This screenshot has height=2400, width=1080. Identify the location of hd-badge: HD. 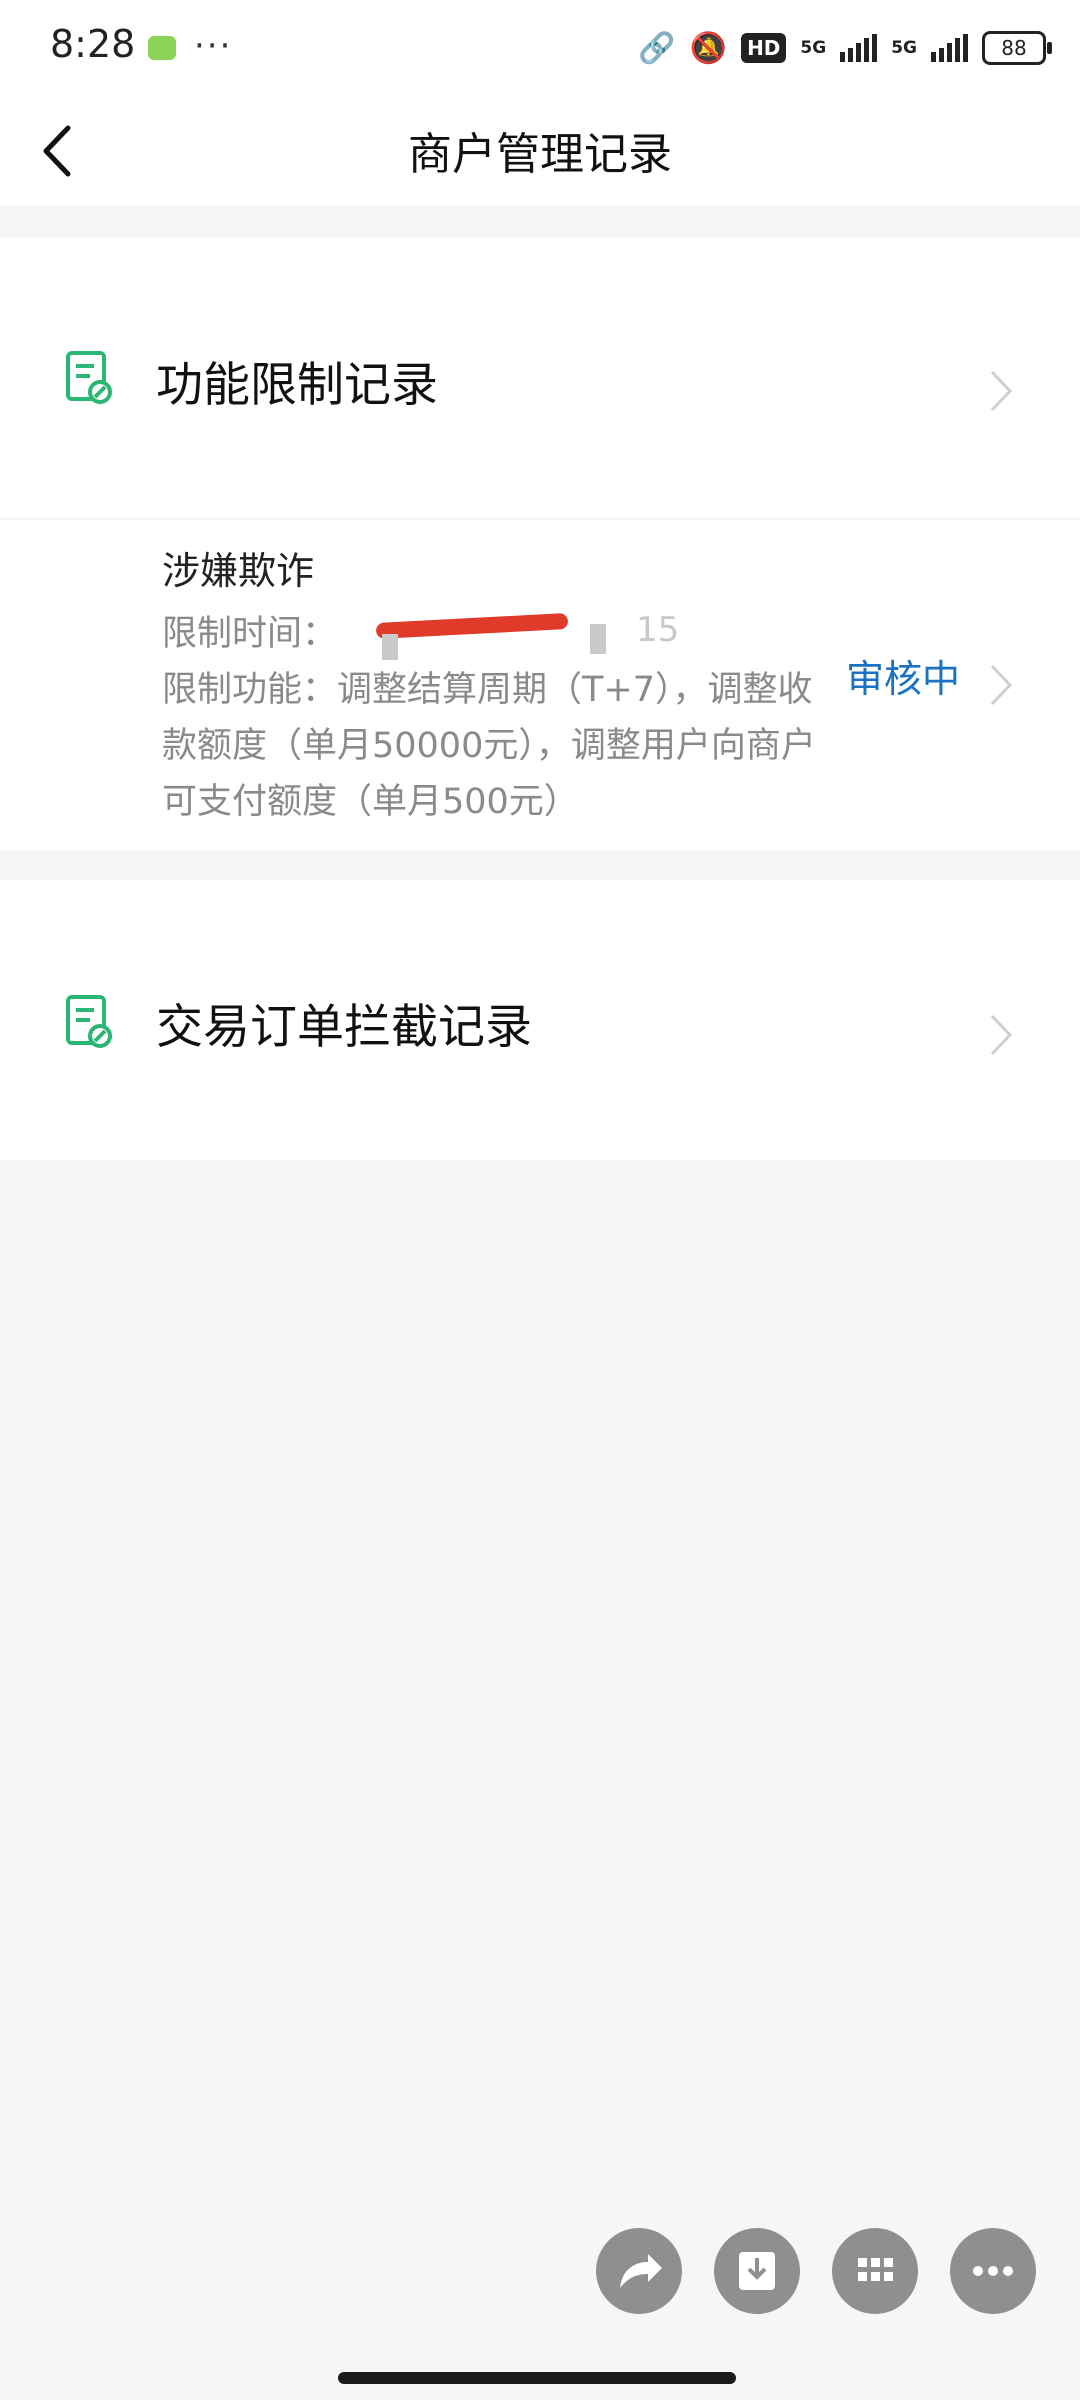
(764, 48).